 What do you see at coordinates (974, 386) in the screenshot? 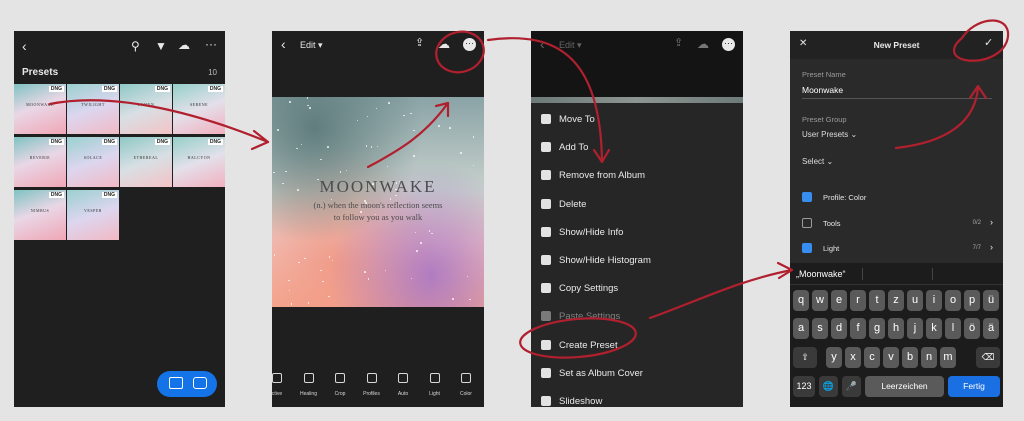
I see `return-key: Fertig` at bounding box center [974, 386].